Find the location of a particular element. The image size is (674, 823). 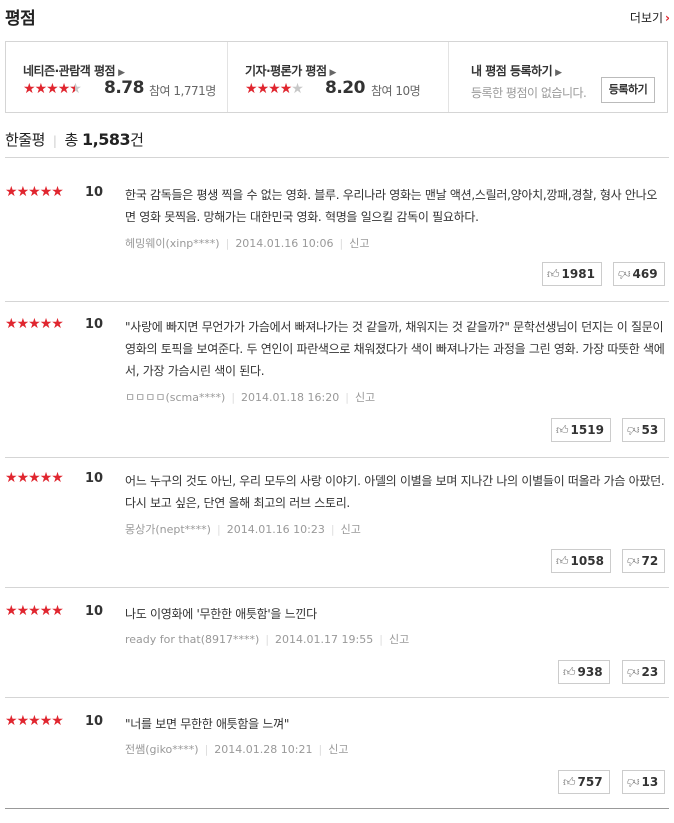

critic-rating-link: 기자·평론가 평점 ▶ is located at coordinates (290, 70).